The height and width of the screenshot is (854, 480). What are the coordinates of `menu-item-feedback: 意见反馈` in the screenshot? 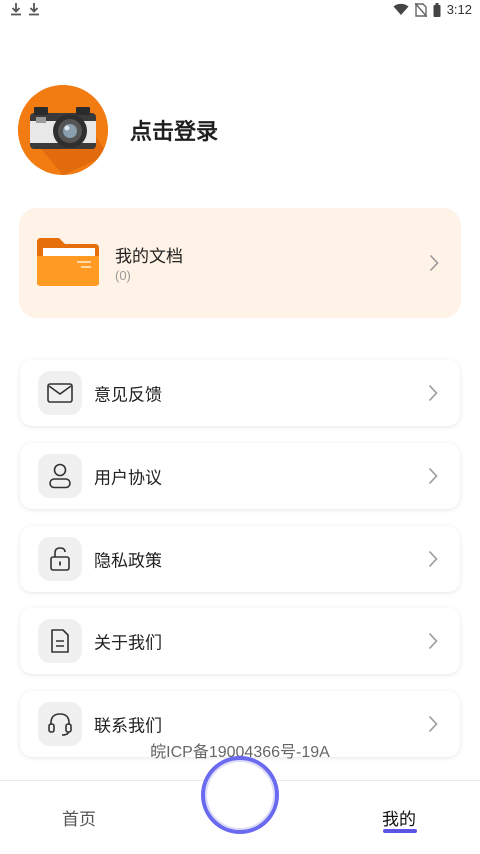 It's located at (240, 393).